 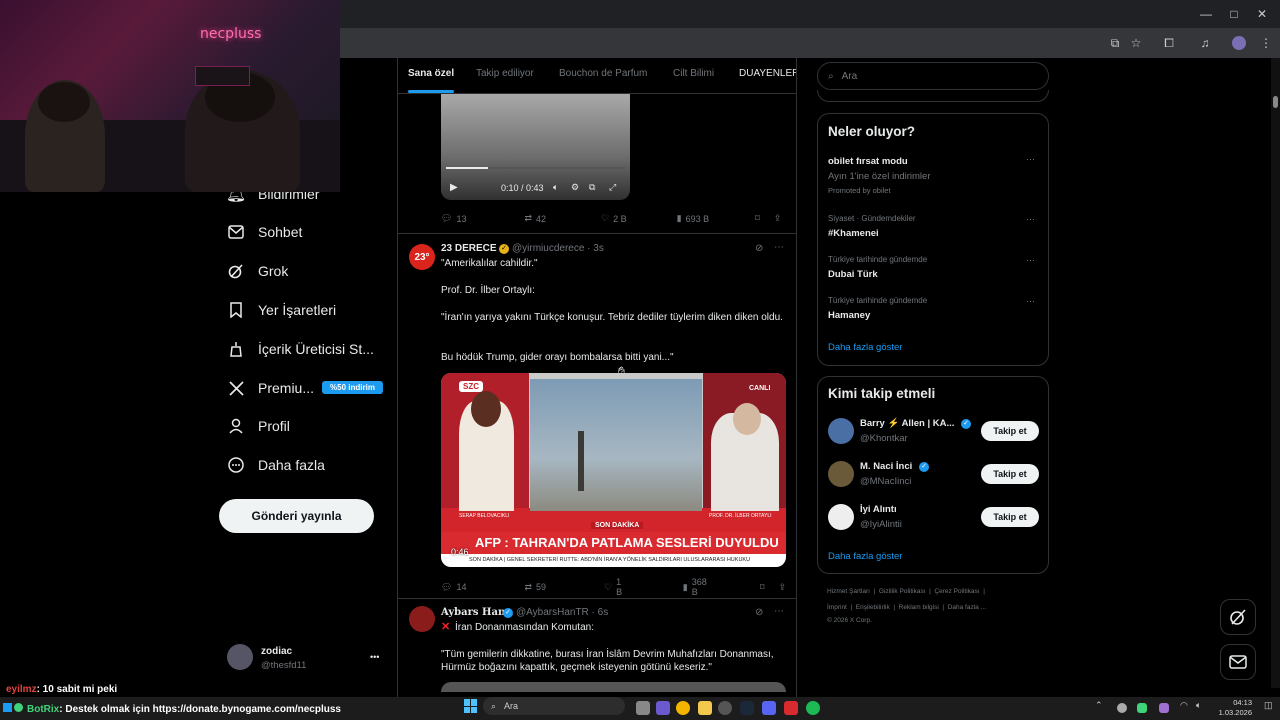 I want to click on avatar: 23°, so click(x=422, y=257).